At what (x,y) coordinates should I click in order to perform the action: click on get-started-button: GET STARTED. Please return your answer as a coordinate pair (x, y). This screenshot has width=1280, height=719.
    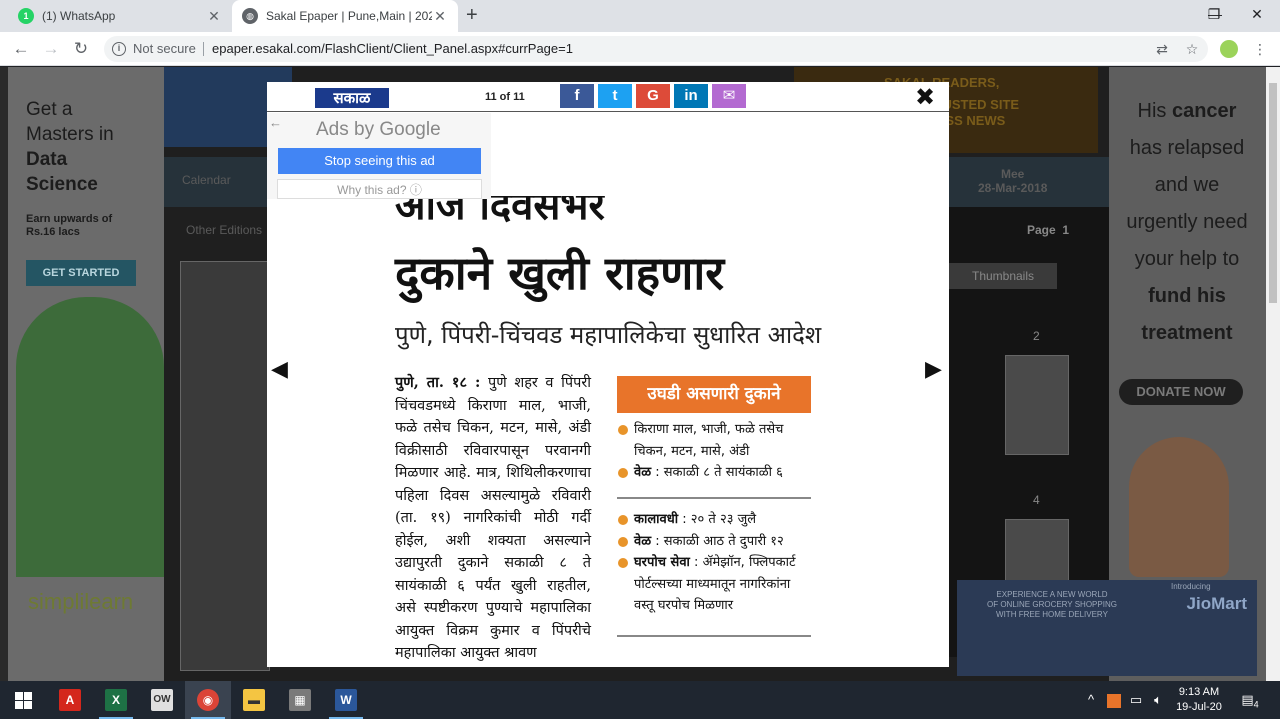
    Looking at the image, I should click on (81, 273).